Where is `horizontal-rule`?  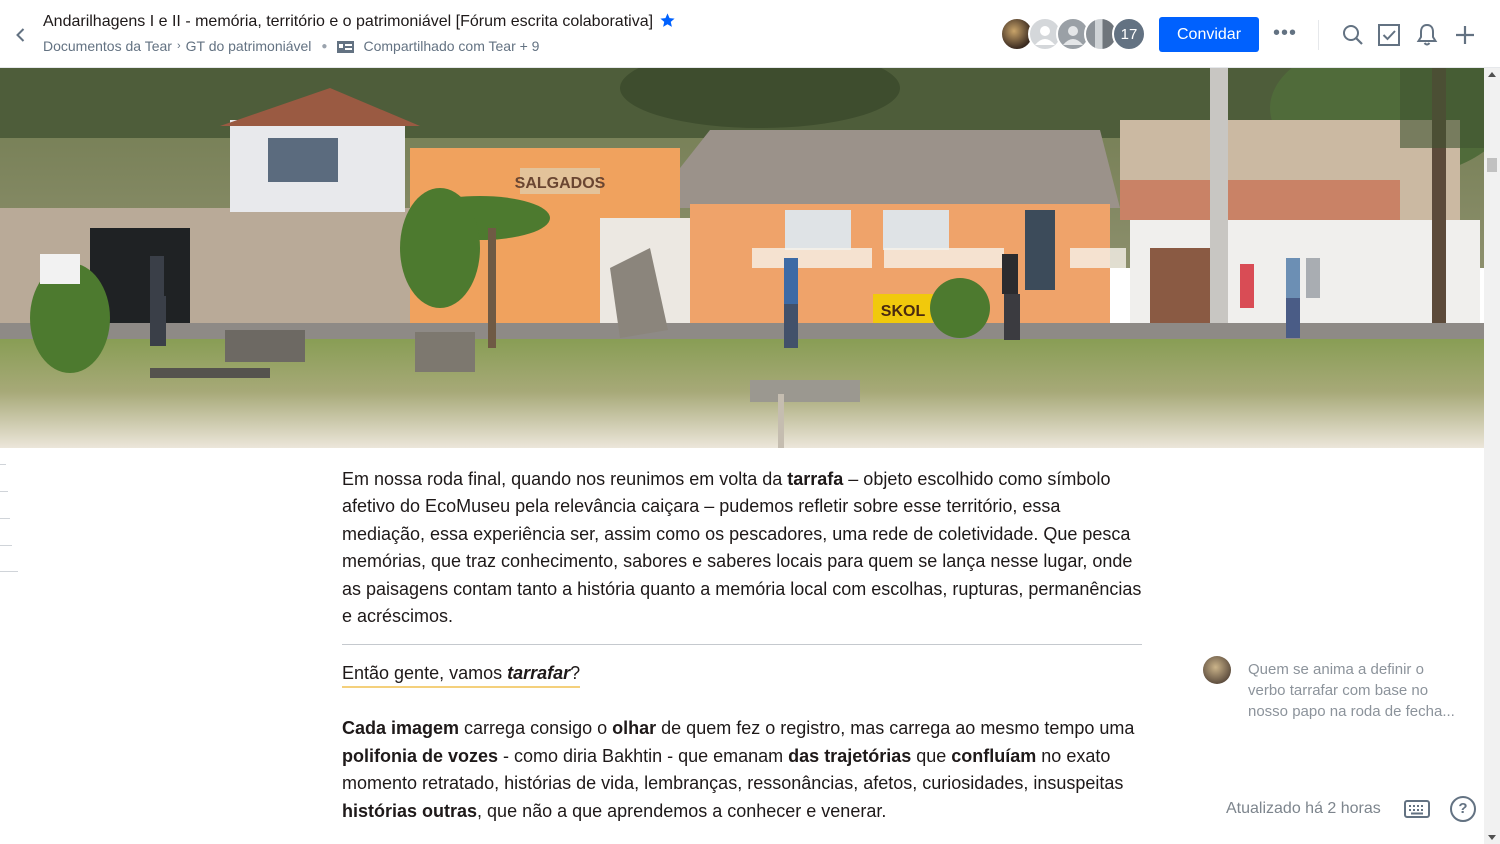 horizontal-rule is located at coordinates (742, 645).